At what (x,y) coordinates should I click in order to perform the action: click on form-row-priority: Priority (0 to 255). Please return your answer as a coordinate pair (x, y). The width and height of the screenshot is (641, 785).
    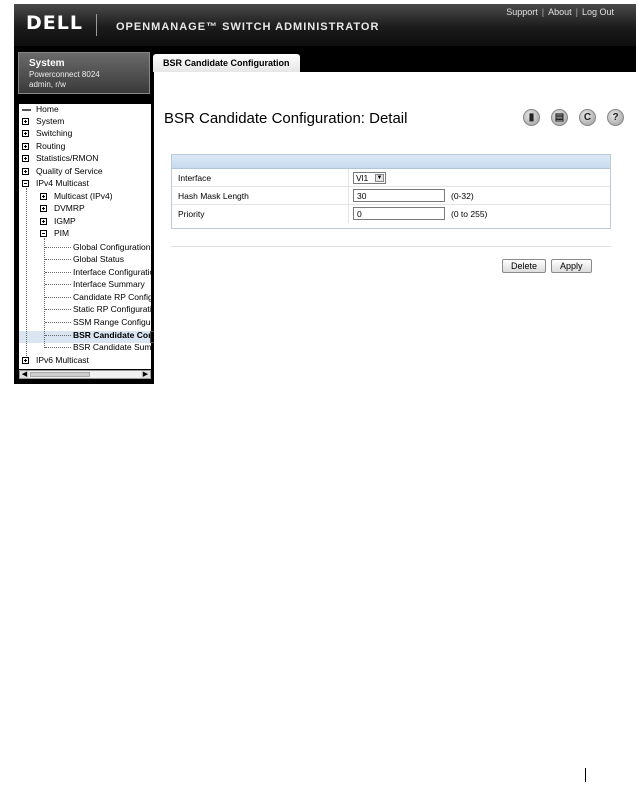
    Looking at the image, I should click on (391, 214).